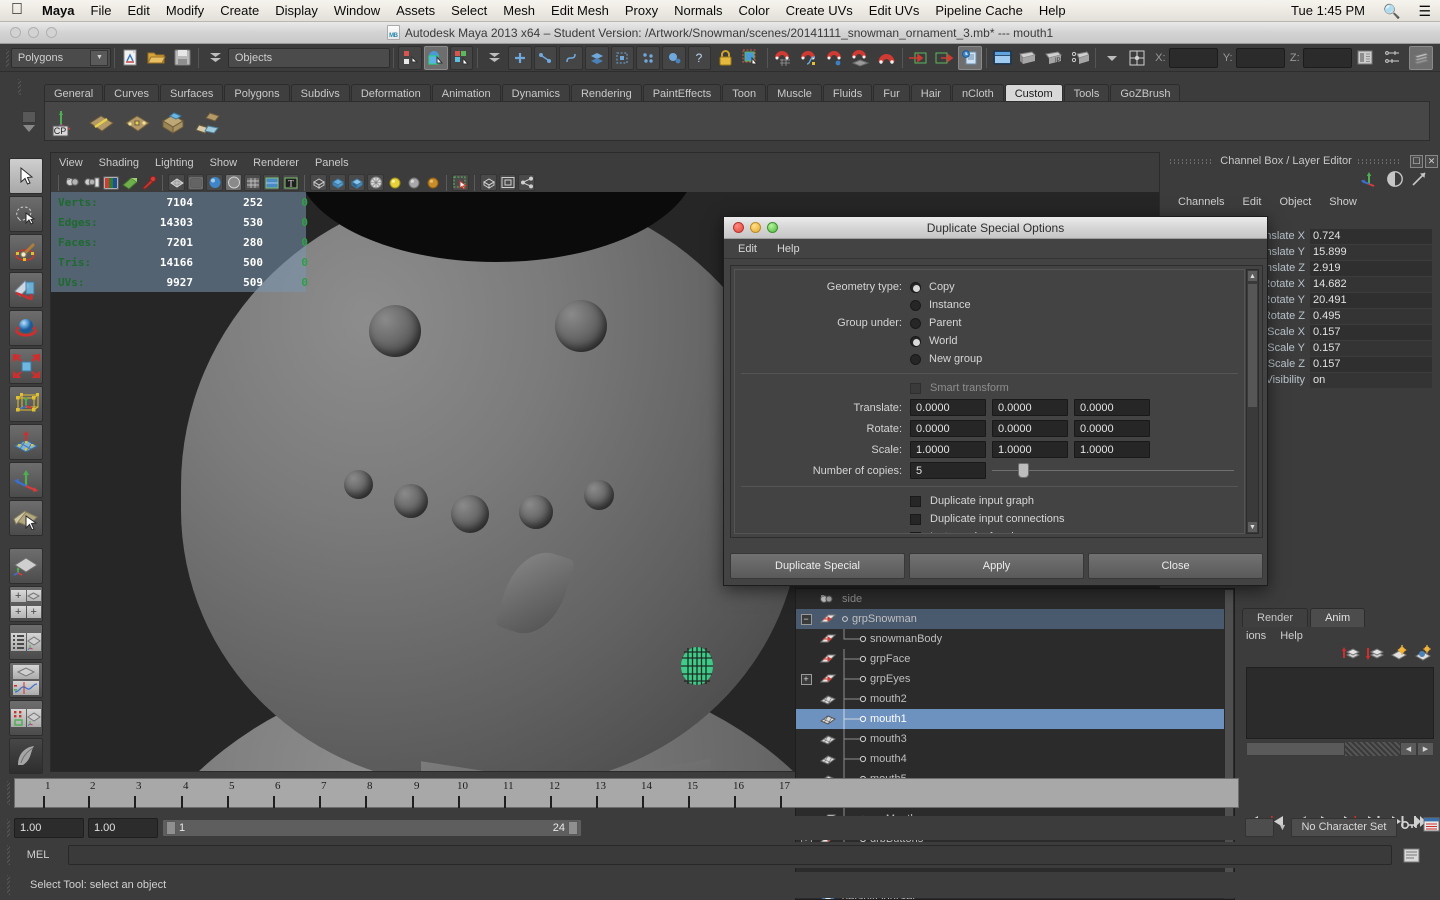 This screenshot has height=900, width=1440. What do you see at coordinates (1291, 636) in the screenshot?
I see `layer-menu-help: Help` at bounding box center [1291, 636].